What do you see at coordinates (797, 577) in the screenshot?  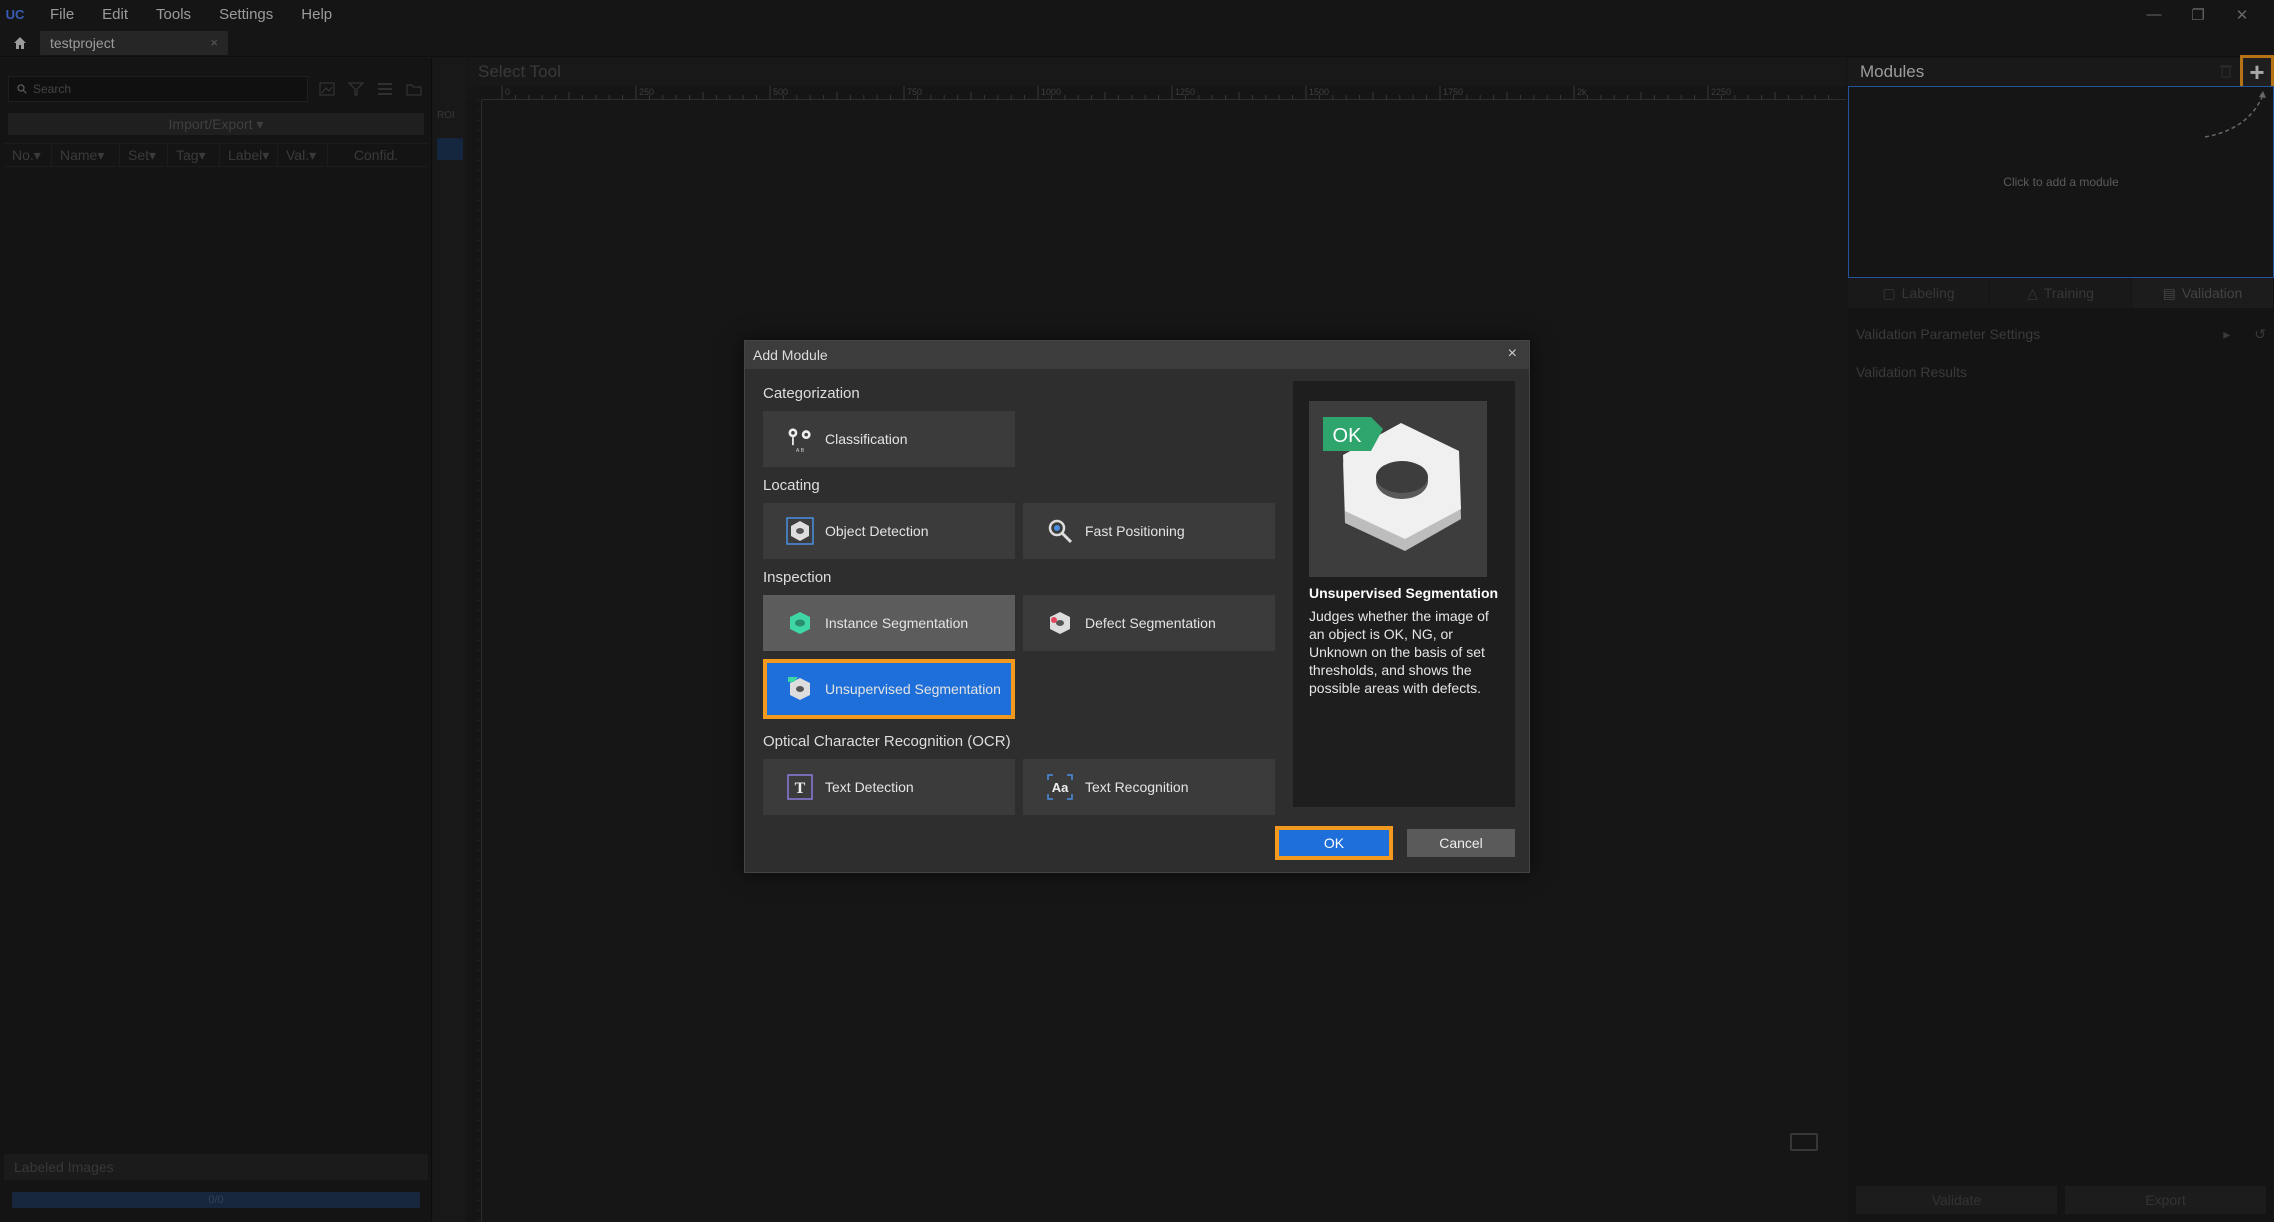 I see `section-inspection: Inspection` at bounding box center [797, 577].